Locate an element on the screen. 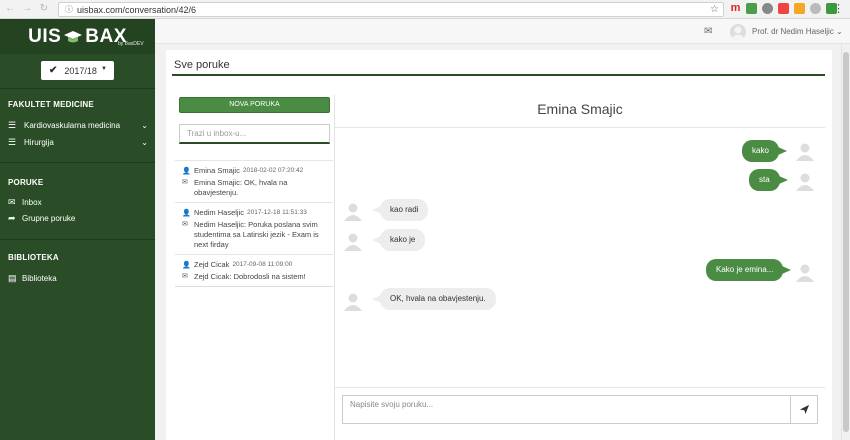  bookmark-star-icon: ☆ is located at coordinates (714, 9).